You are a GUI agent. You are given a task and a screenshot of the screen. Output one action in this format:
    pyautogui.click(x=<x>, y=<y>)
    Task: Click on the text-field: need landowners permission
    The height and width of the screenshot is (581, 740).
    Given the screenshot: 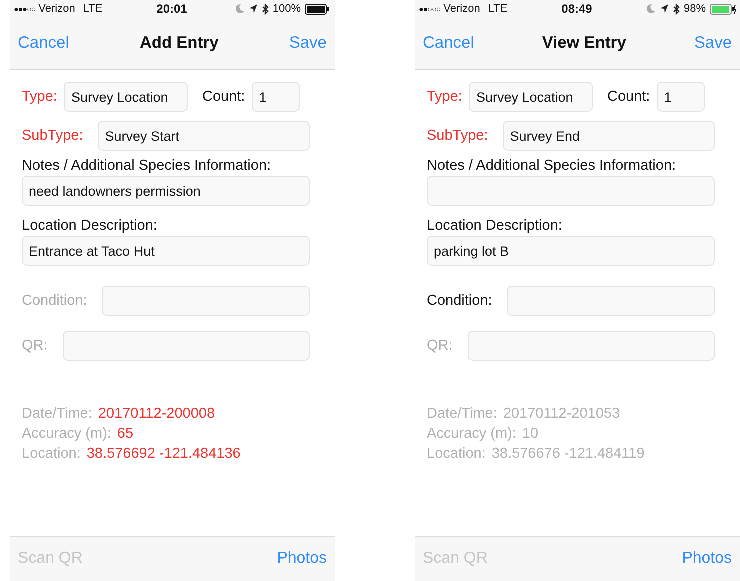 What is the action you would take?
    pyautogui.click(x=166, y=191)
    